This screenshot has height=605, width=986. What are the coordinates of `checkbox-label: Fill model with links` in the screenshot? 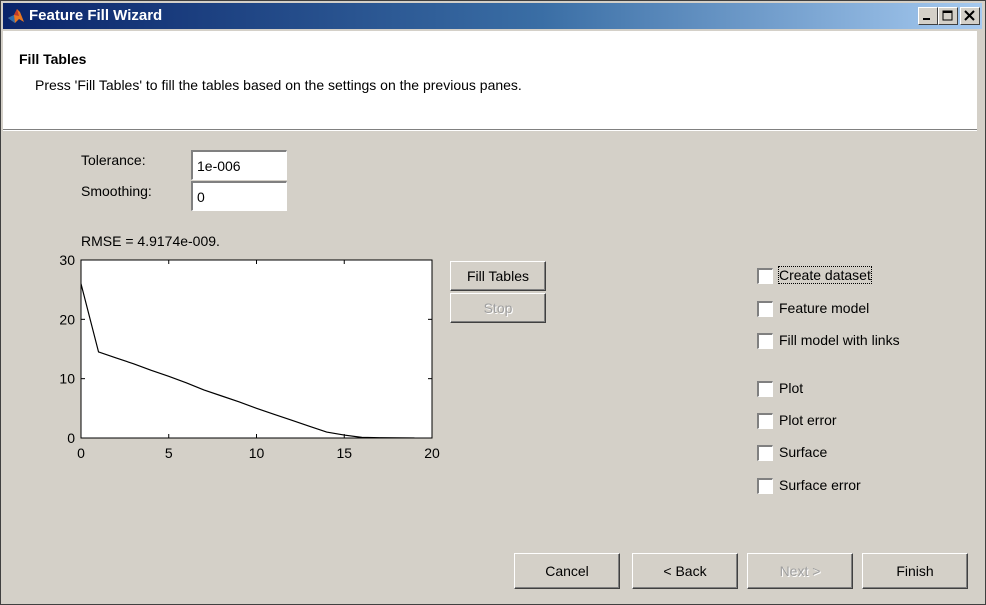 It's located at (839, 340).